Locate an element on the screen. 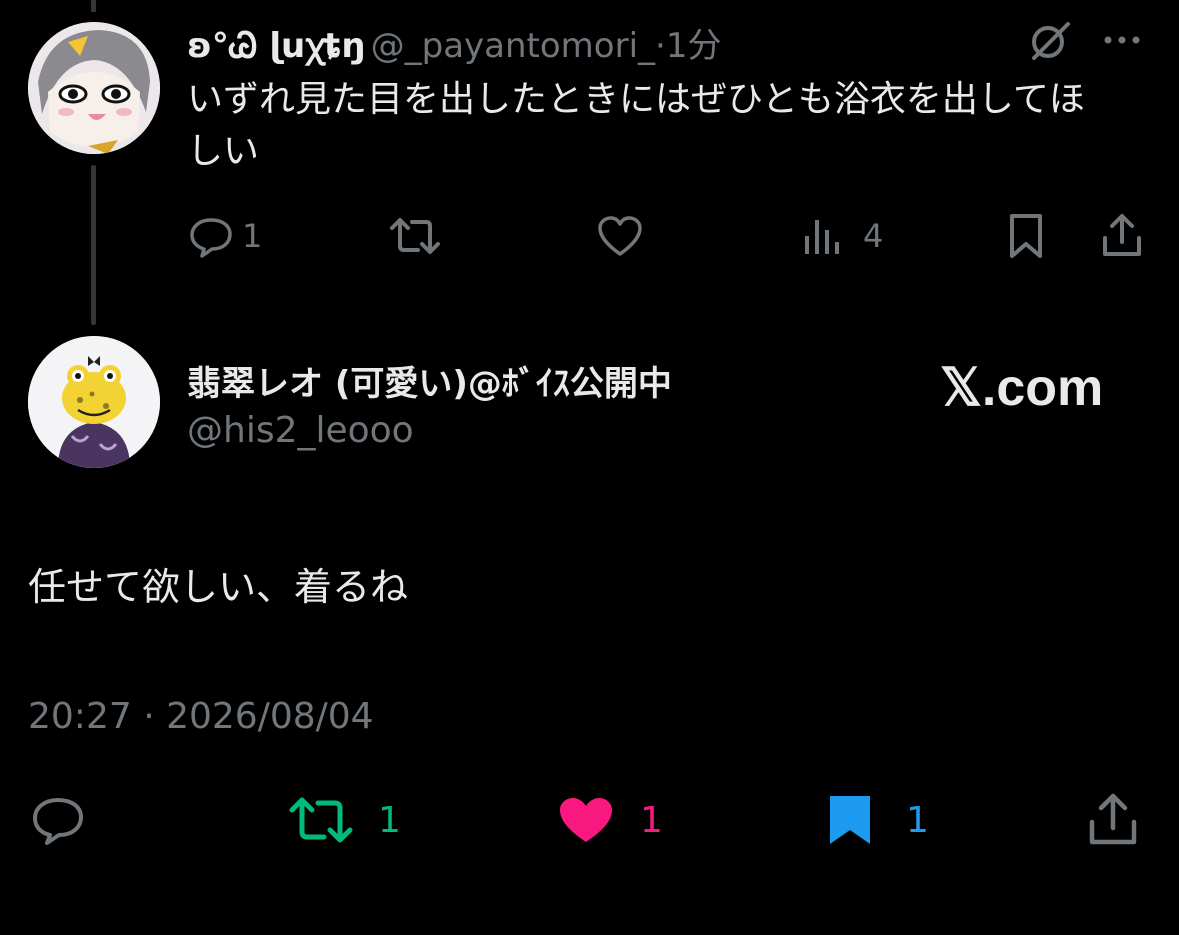 Image resolution: width=1179 pixels, height=935 pixels. reply-to-time: ·1分 is located at coordinates (688, 46).